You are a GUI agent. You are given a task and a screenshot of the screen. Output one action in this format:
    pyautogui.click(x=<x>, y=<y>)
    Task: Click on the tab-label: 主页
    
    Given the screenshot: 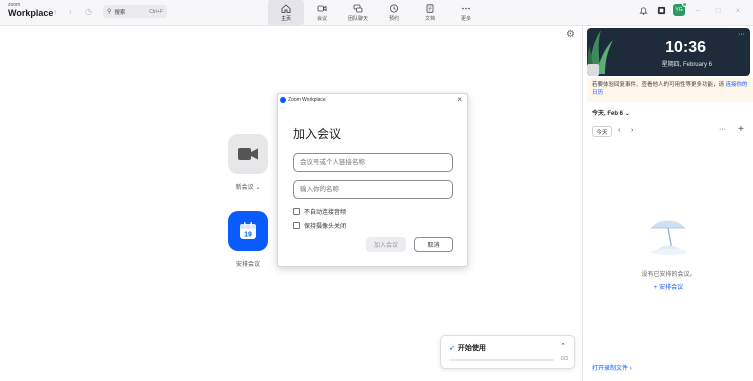 What is the action you would take?
    pyautogui.click(x=285, y=18)
    